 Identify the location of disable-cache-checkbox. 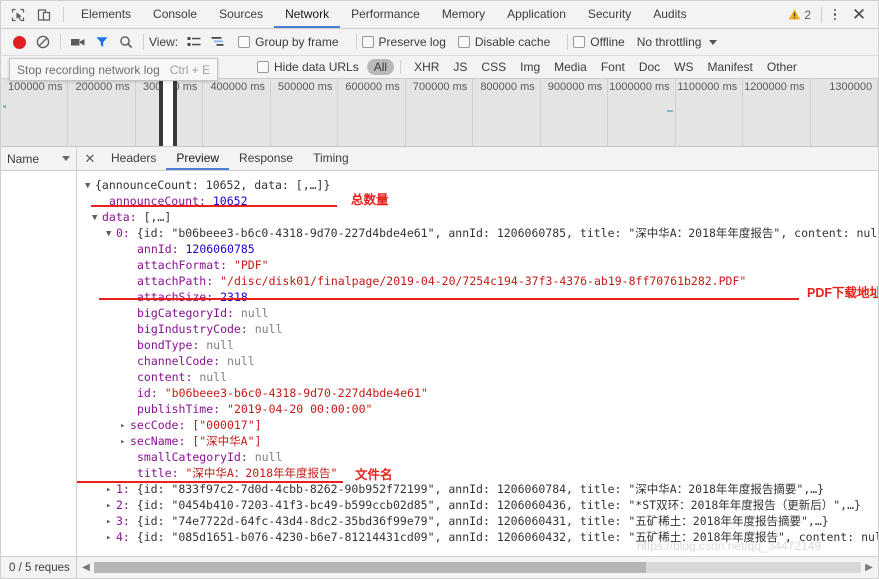
(463, 42).